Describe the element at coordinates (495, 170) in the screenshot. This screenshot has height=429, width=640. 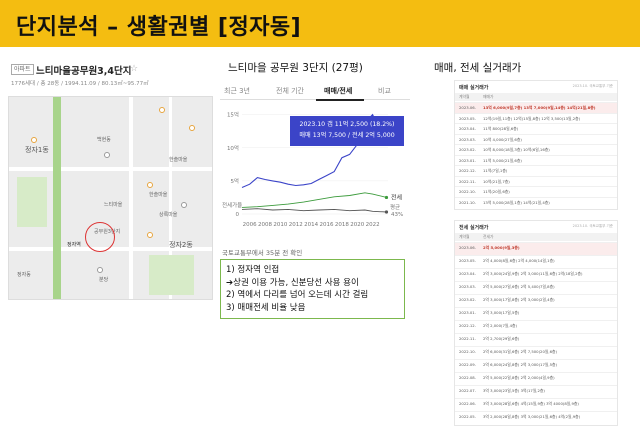
I see `row-value: 11억(7일,1층)` at that location.